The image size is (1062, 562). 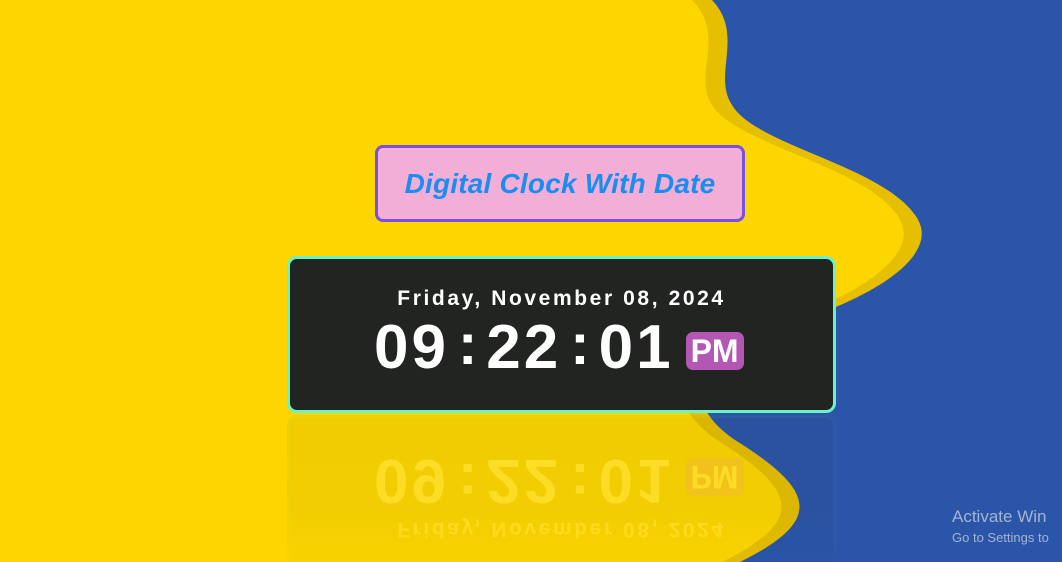 What do you see at coordinates (1000, 537) in the screenshot?
I see `watermark-line-2: Go to Settings to` at bounding box center [1000, 537].